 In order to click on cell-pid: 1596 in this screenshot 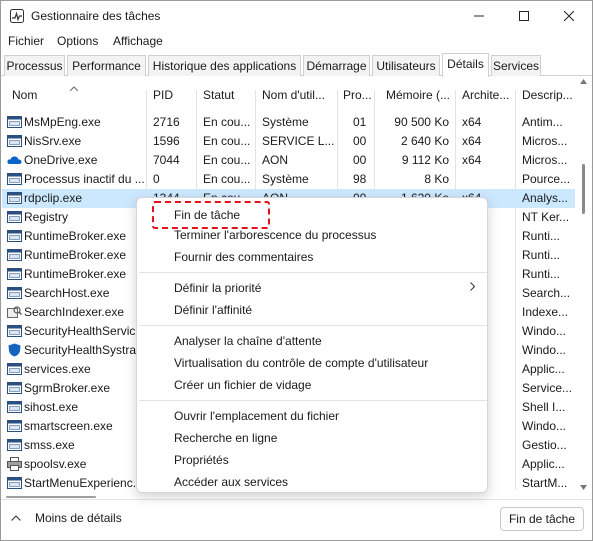, I will do `click(166, 141)`.